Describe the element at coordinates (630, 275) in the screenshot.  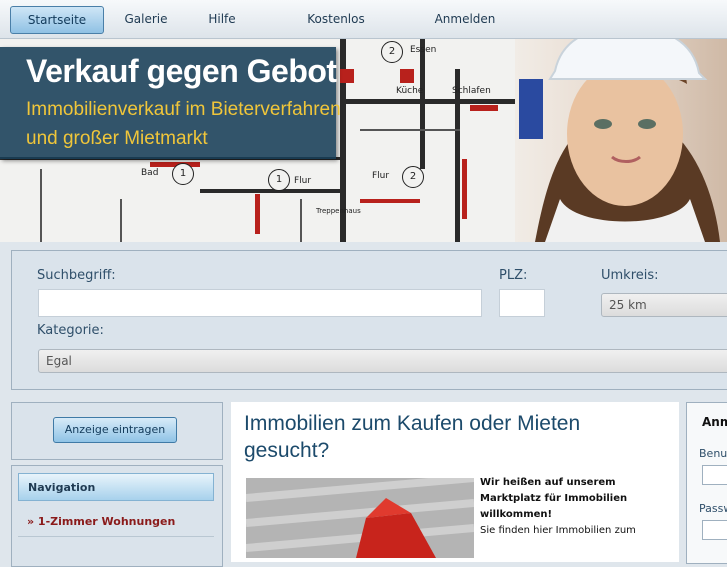
I see `radius-label: Umkreis:` at that location.